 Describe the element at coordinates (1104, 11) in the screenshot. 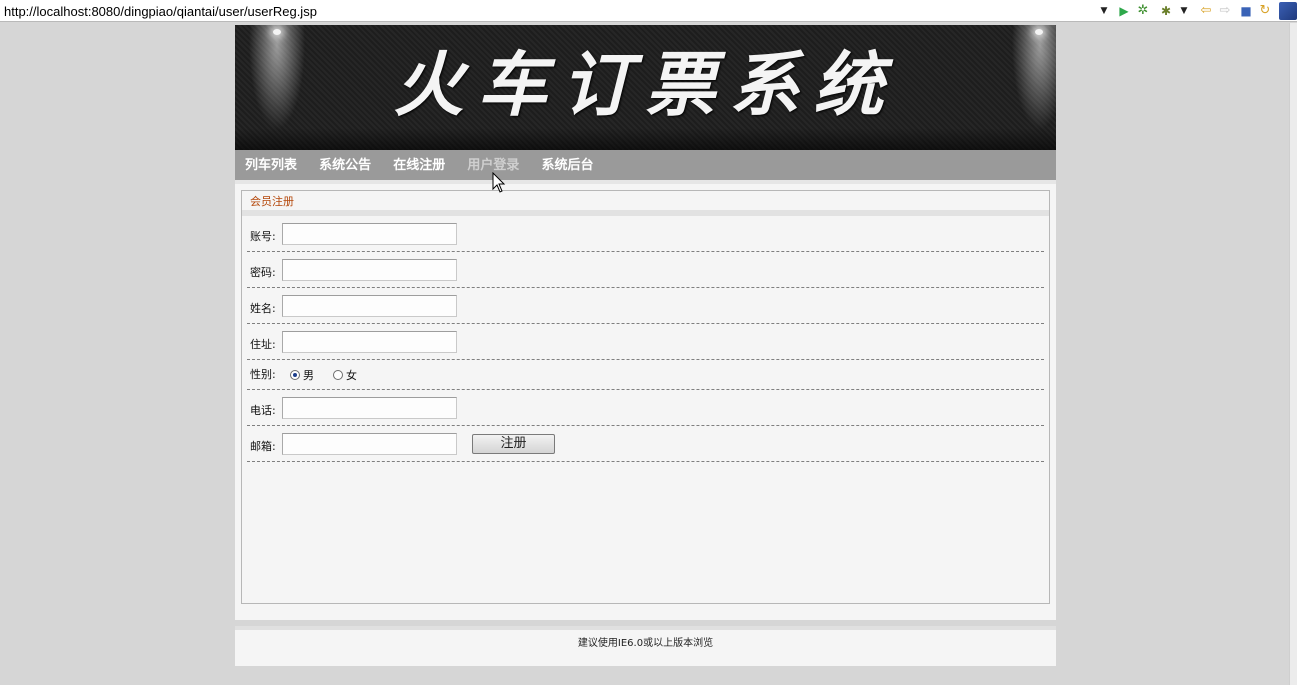

I see `url-dropdown-icon: ▼` at that location.